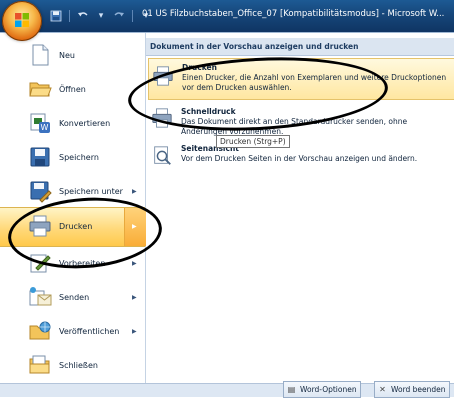  Describe the element at coordinates (85, 123) in the screenshot. I see `menu-item-label: Konvertieren` at that location.